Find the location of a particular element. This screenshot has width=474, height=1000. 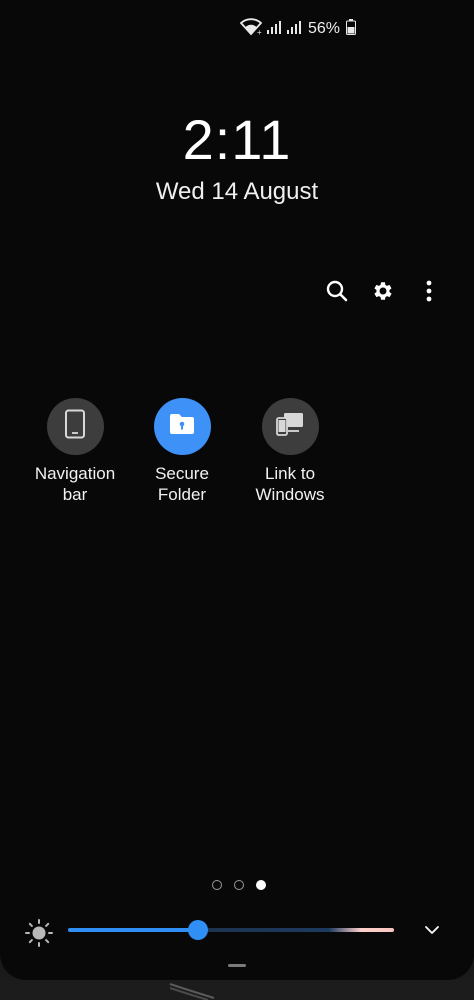

settings-button is located at coordinates (383, 293).